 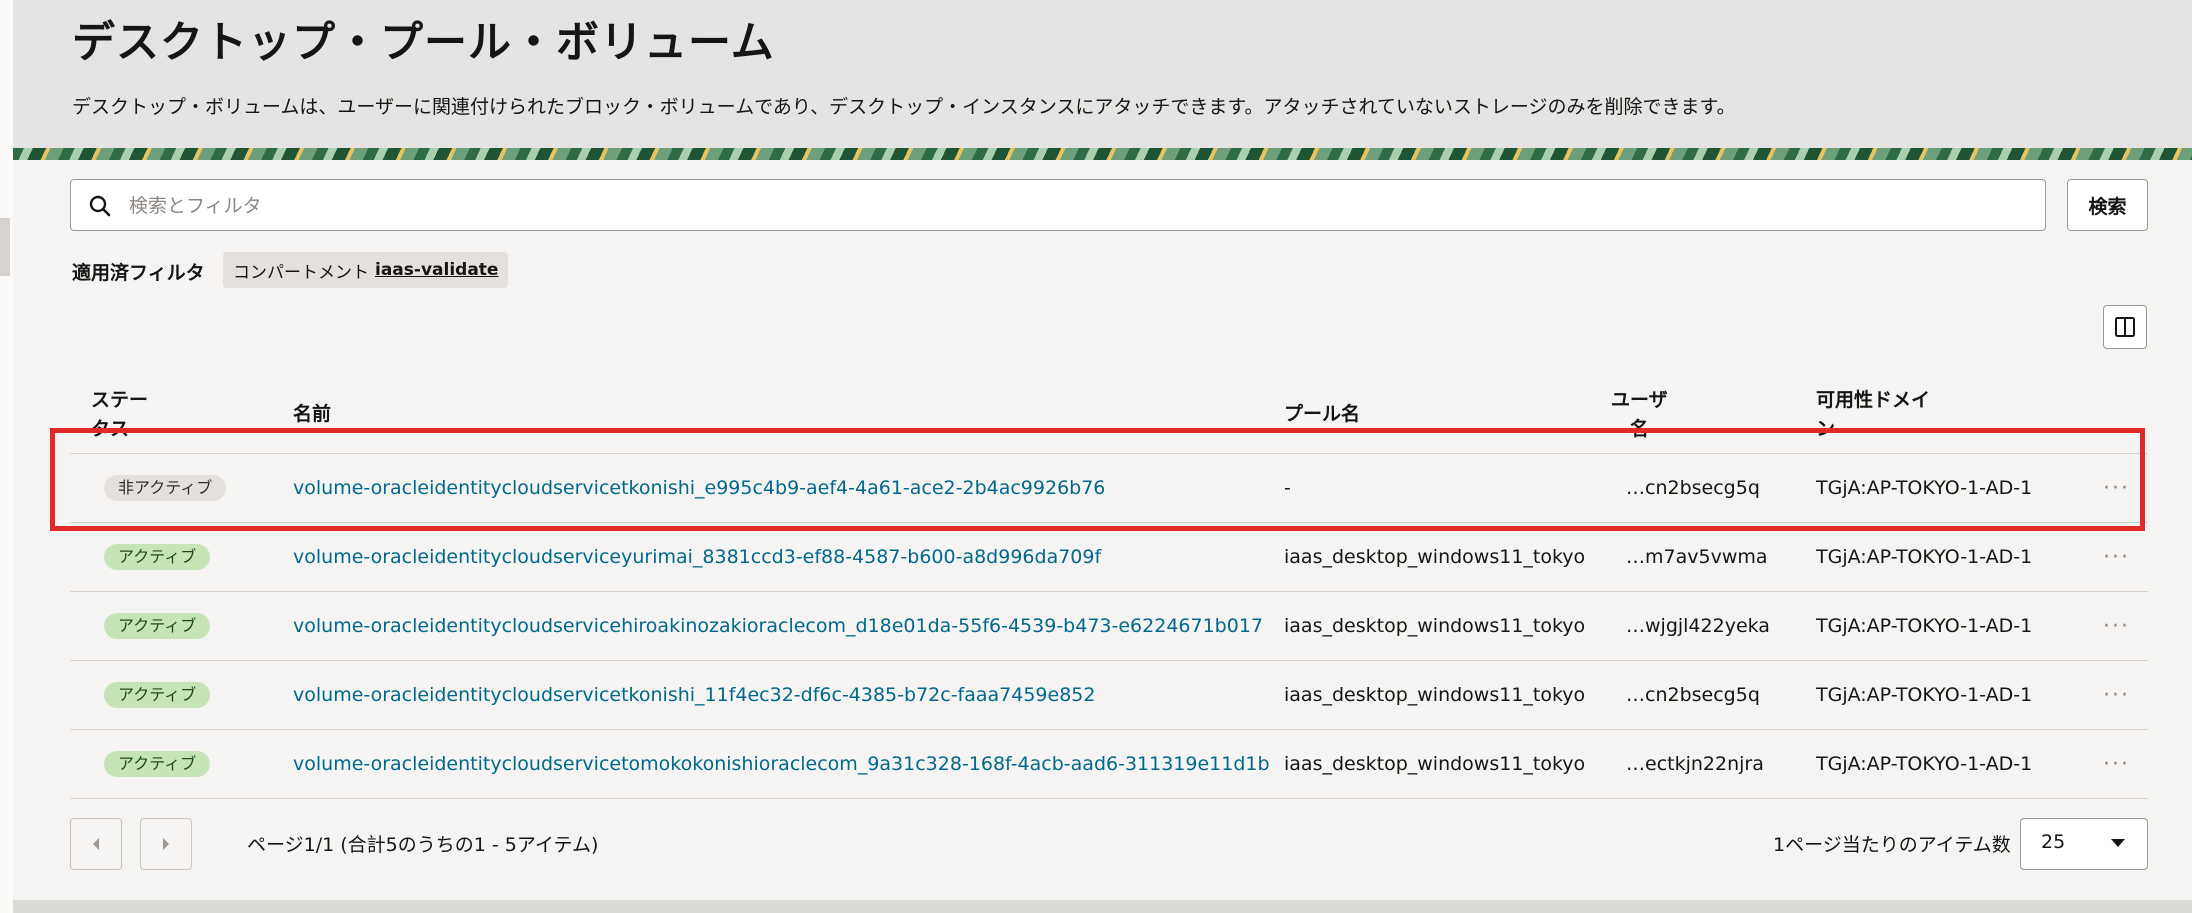 What do you see at coordinates (1322, 414) in the screenshot?
I see `header-pool-name: プール名` at bounding box center [1322, 414].